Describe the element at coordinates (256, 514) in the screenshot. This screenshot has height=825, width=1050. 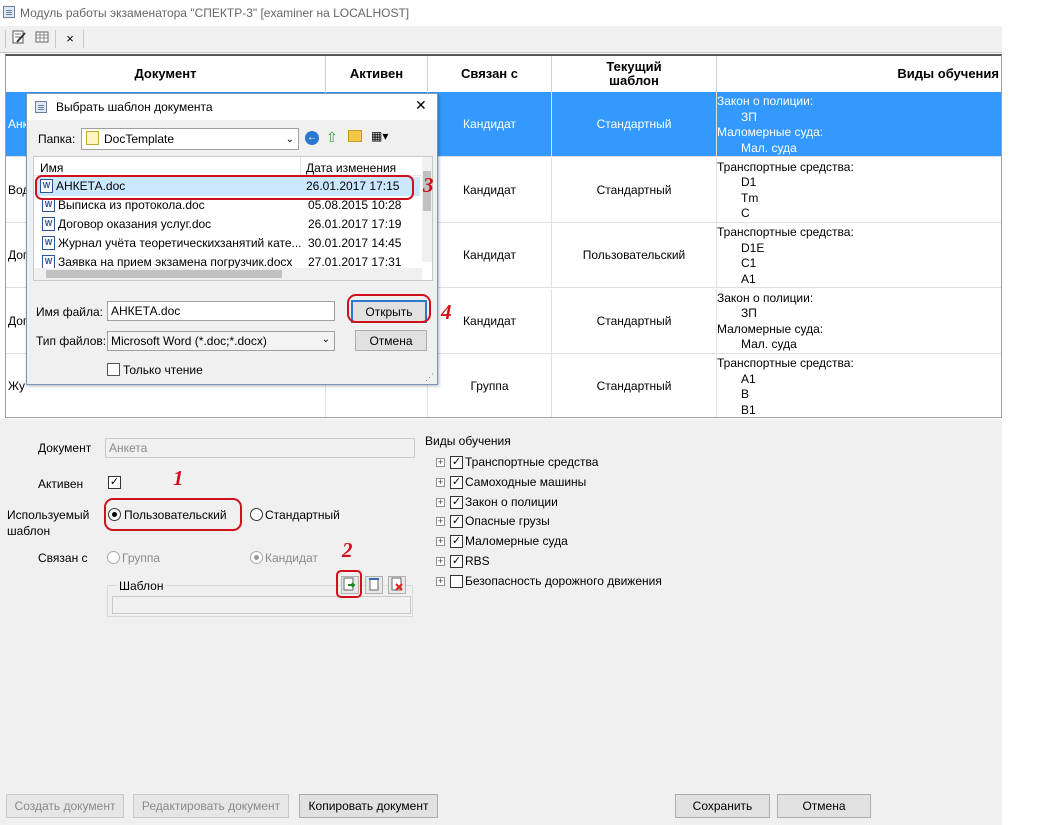
I see `template-standard-radio` at that location.